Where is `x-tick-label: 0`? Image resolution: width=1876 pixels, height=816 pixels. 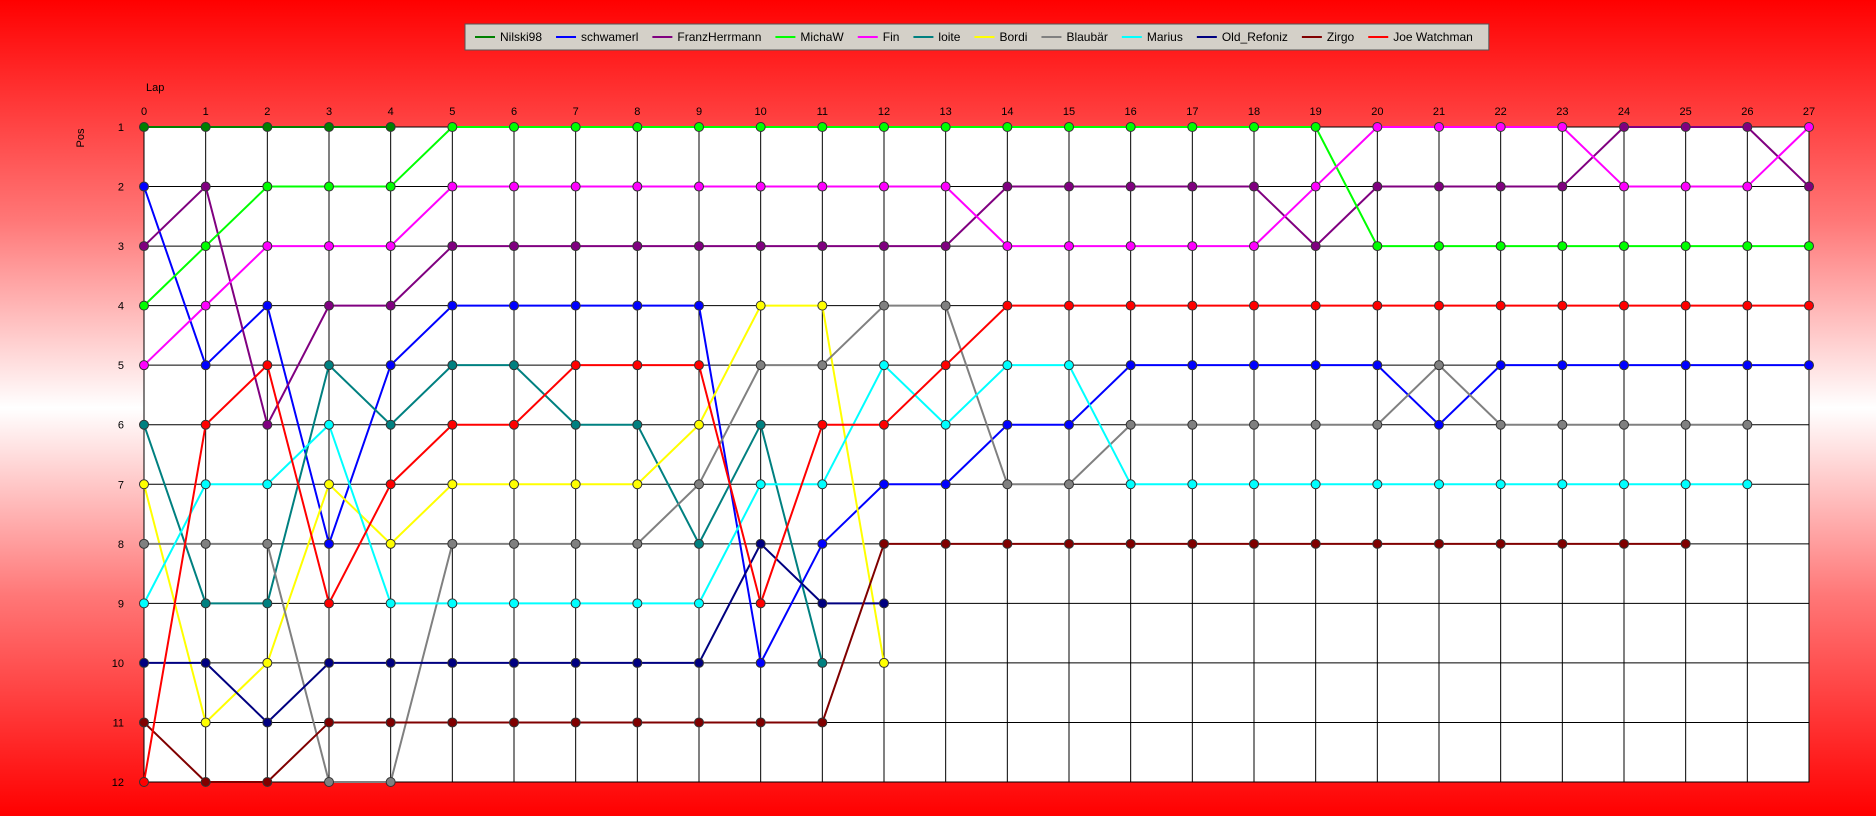 x-tick-label: 0 is located at coordinates (144, 112).